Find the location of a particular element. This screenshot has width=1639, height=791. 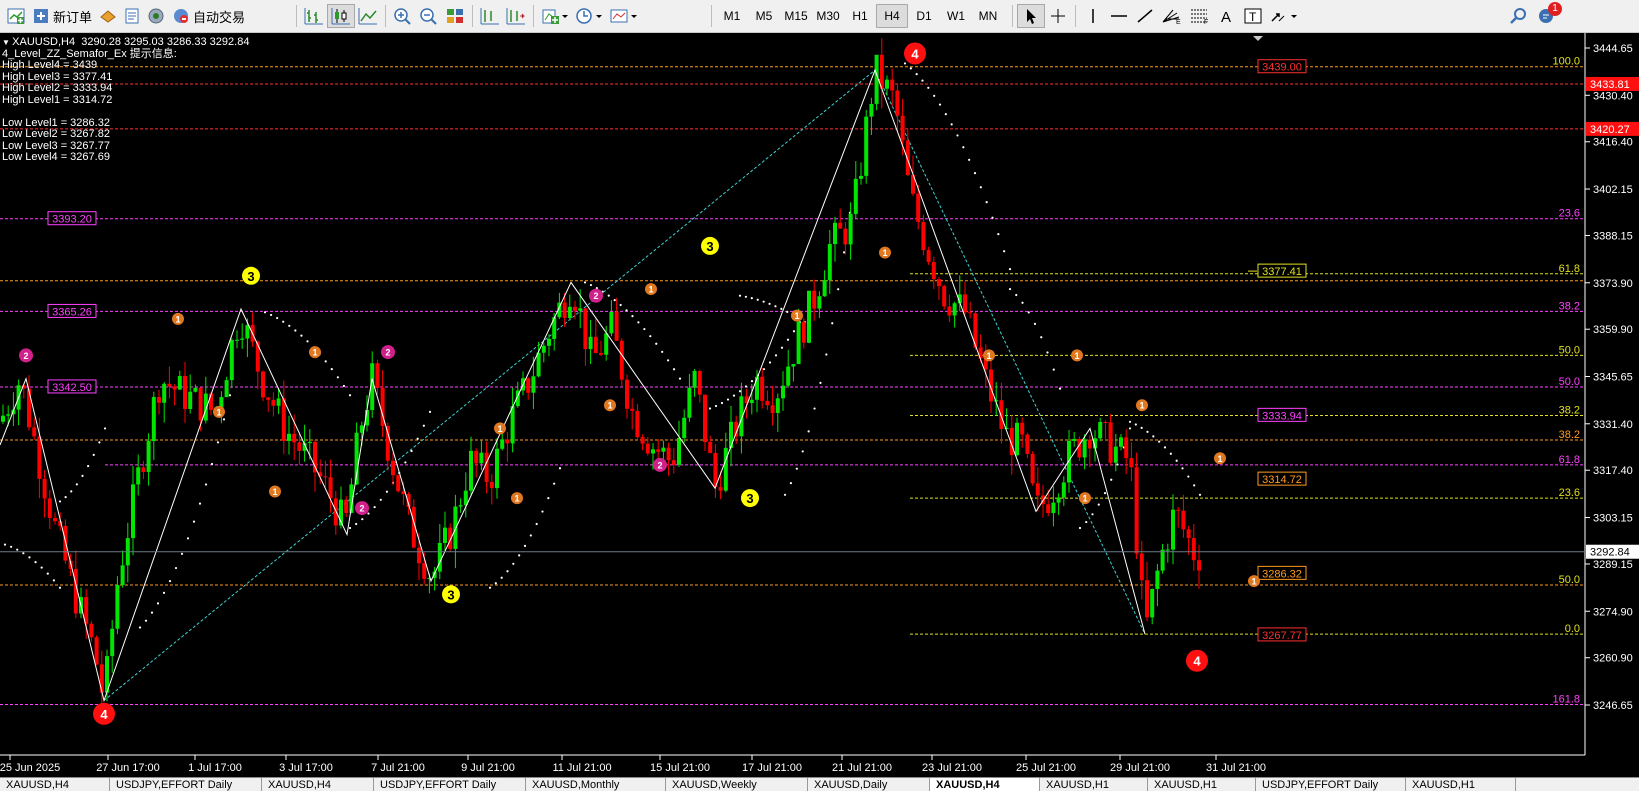

new-chart-button is located at coordinates (16, 16).